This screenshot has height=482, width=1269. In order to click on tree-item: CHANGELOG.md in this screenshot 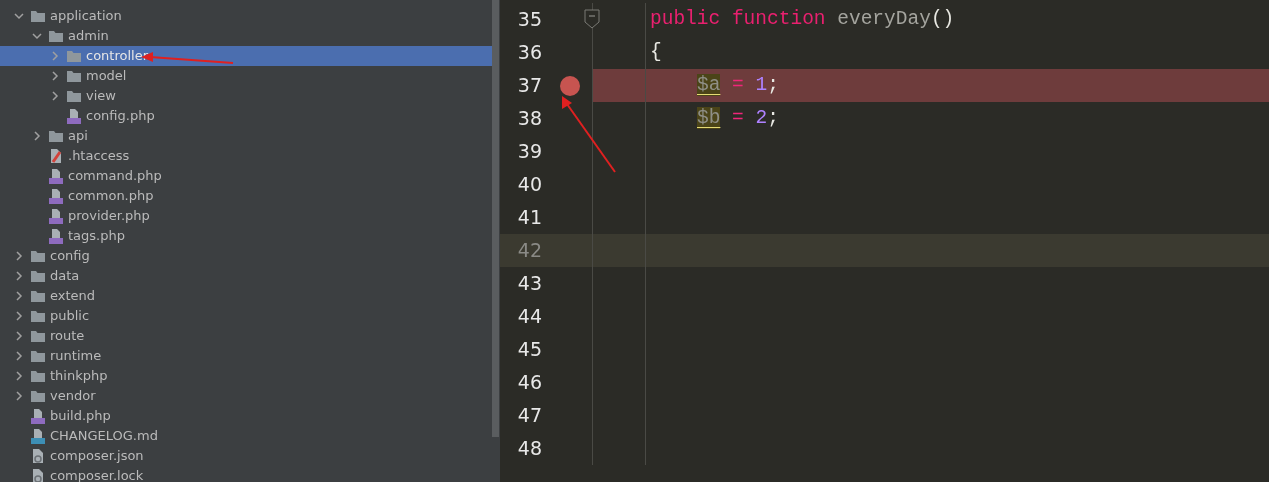, I will do `click(246, 436)`.